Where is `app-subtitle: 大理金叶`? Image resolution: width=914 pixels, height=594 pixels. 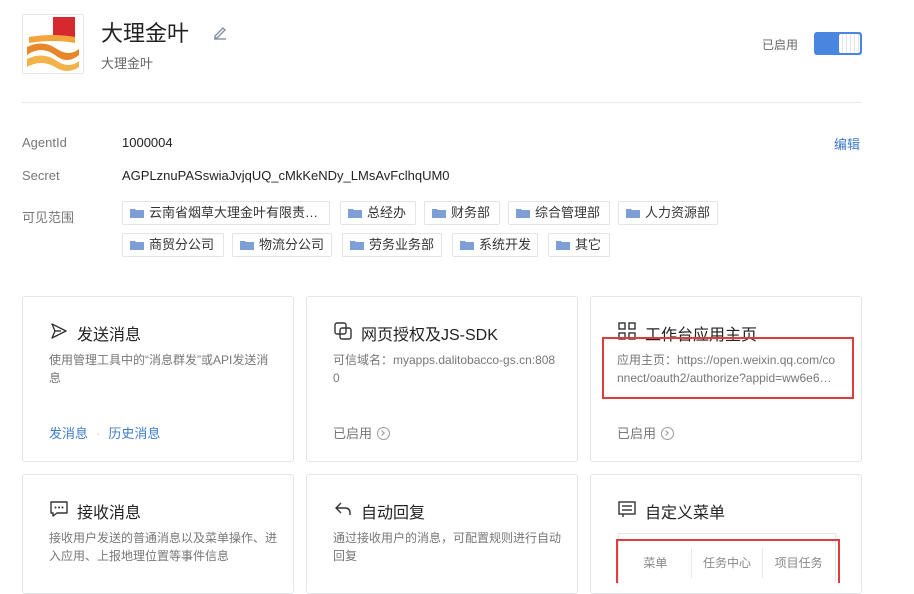 app-subtitle: 大理金叶 is located at coordinates (127, 63).